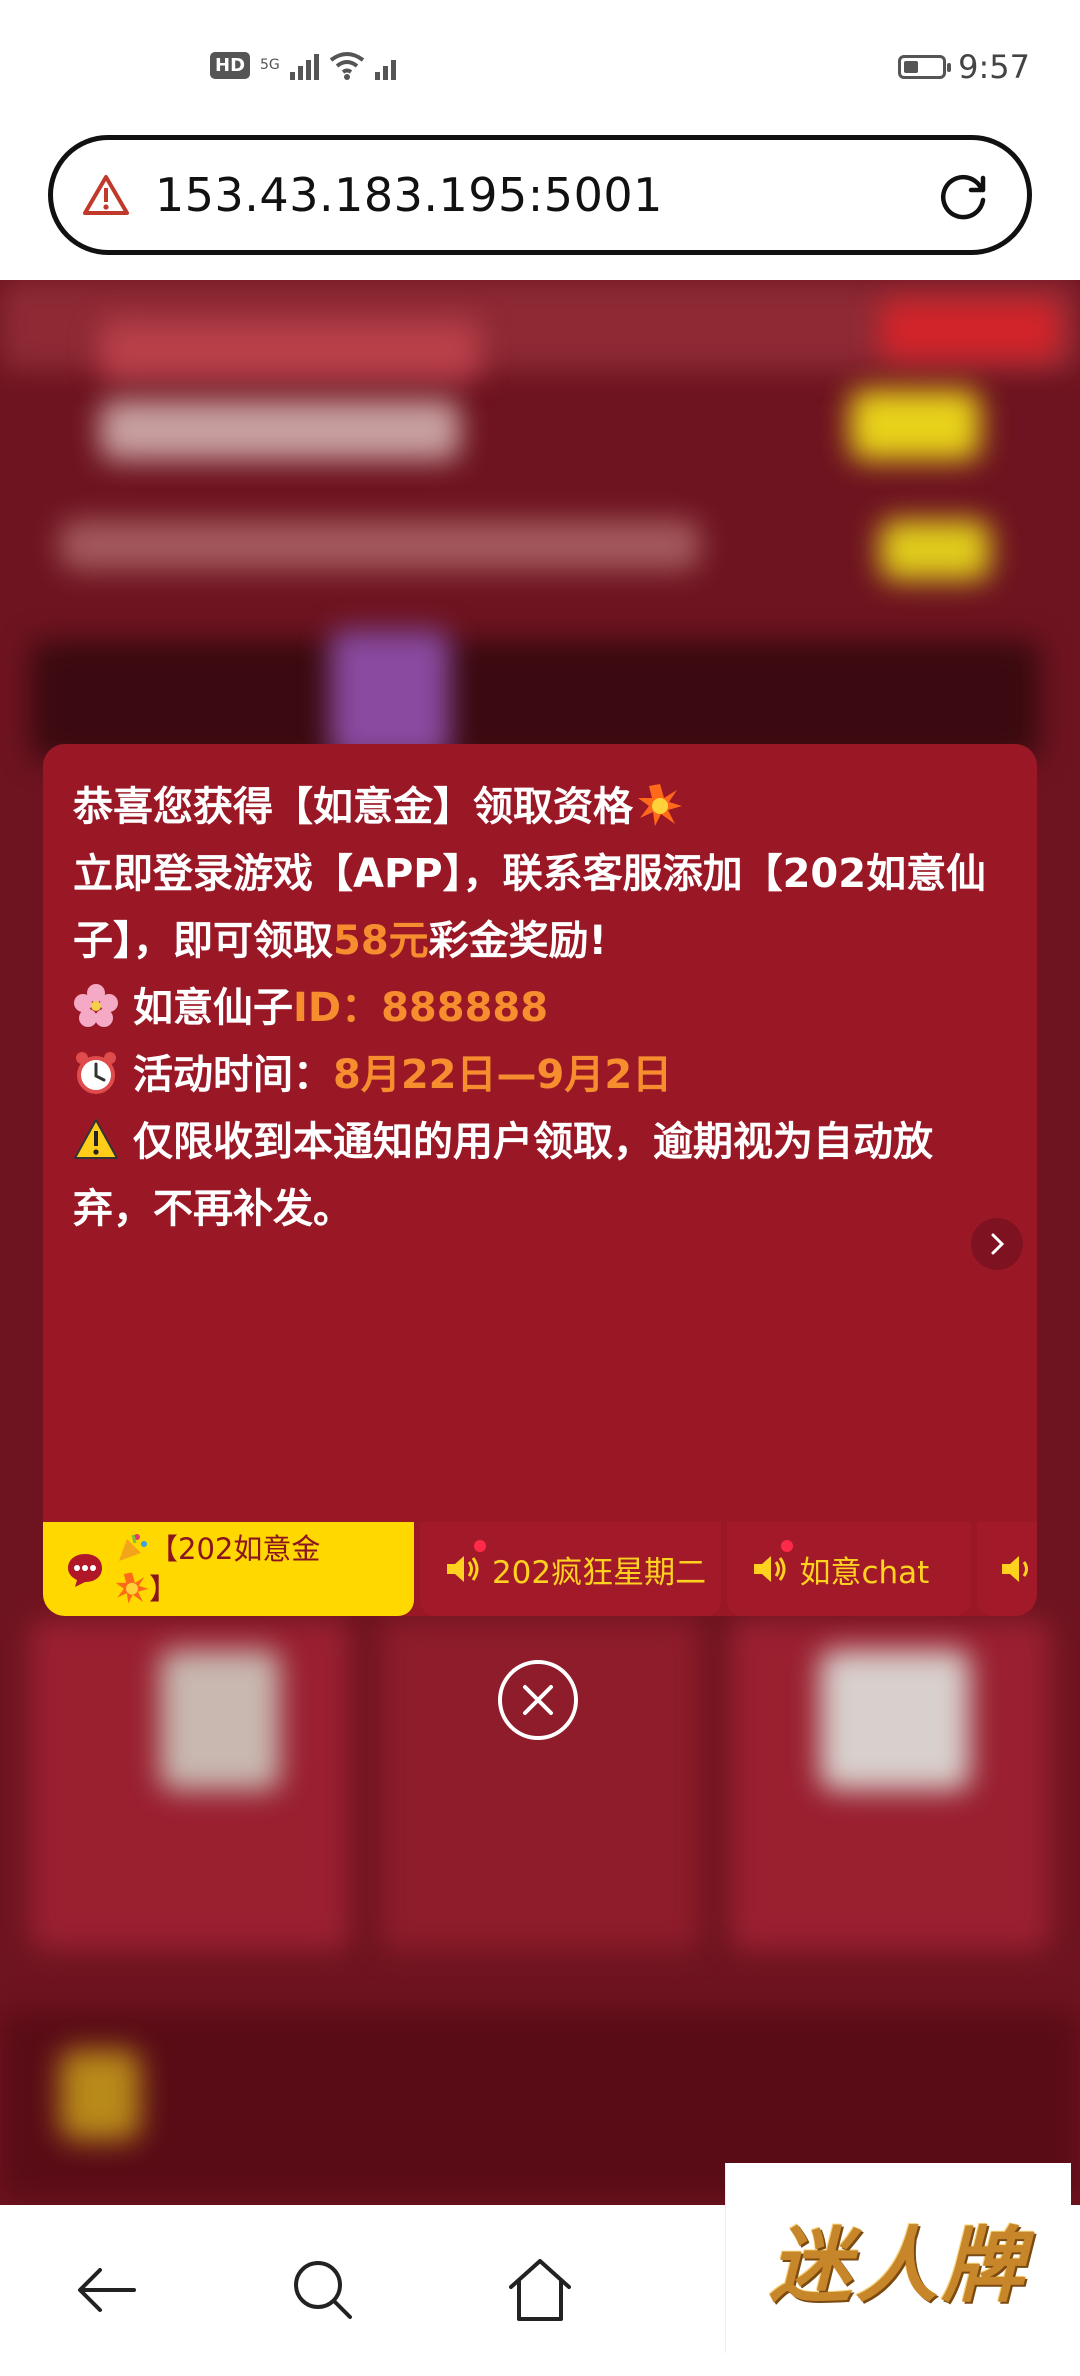 The image size is (1080, 2376). Describe the element at coordinates (898, 2265) in the screenshot. I see `brand-watermark-text: 迷人牌` at that location.